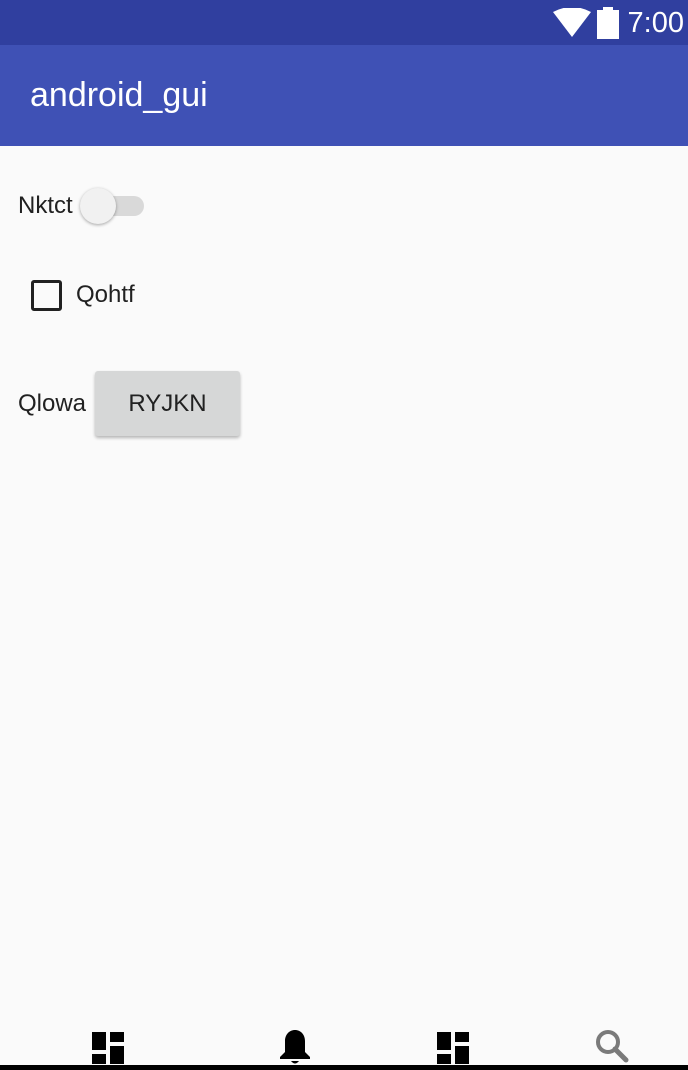  I want to click on bell-icon, so click(295, 1047).